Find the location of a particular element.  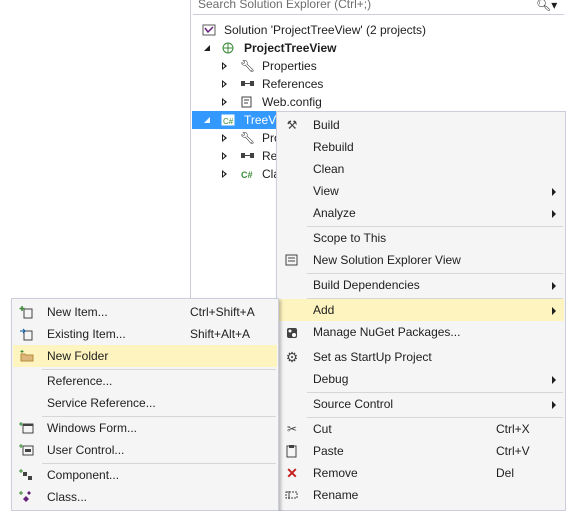

svg-text: C# is located at coordinates (228, 121).